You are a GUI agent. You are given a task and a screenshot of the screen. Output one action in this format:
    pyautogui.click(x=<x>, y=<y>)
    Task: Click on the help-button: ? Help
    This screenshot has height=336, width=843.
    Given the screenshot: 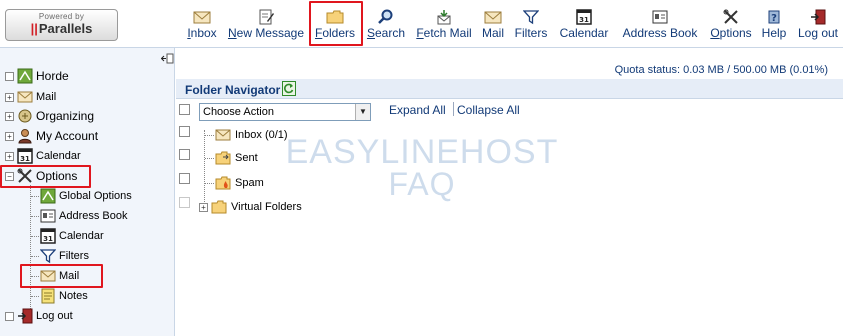 What is the action you would take?
    pyautogui.click(x=774, y=26)
    